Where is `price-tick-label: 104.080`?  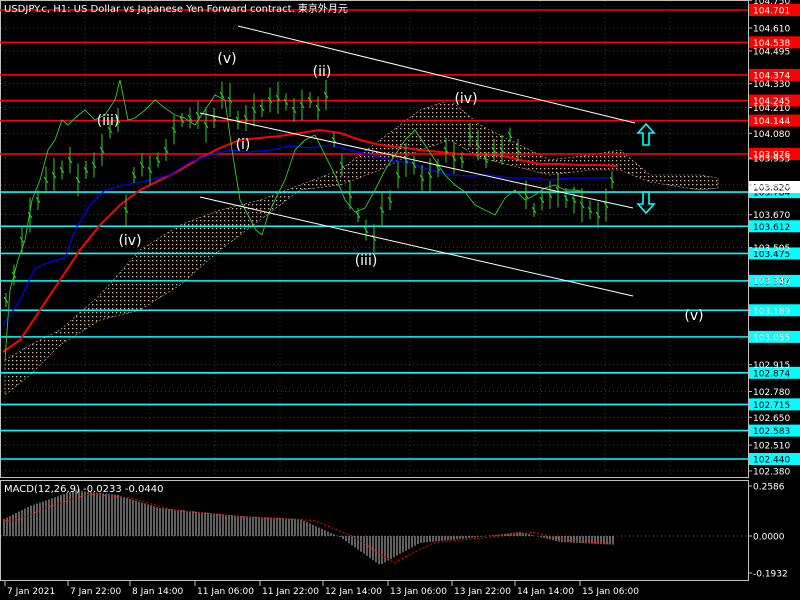 price-tick-label: 104.080 is located at coordinates (771, 135).